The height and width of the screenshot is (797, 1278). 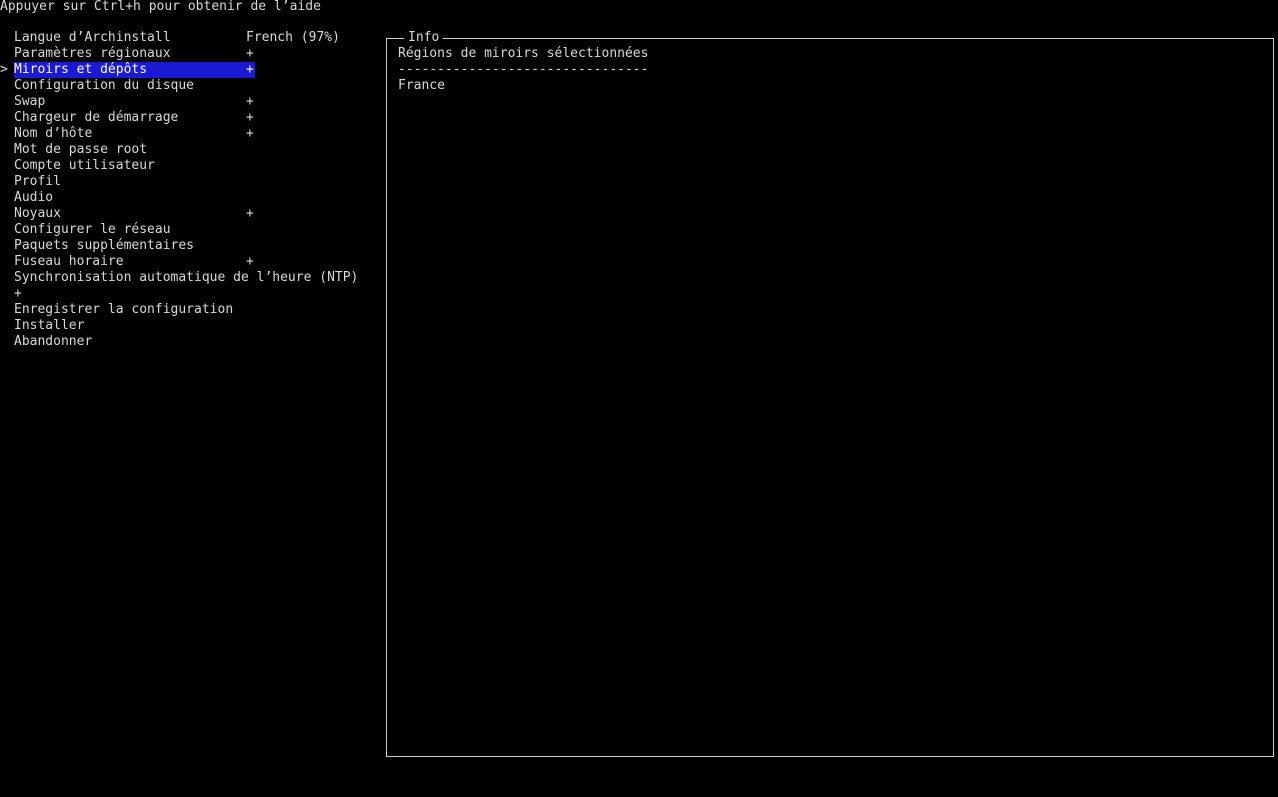 What do you see at coordinates (190, 262) in the screenshot?
I see `menu-item-timezone: Fuseau horaire +` at bounding box center [190, 262].